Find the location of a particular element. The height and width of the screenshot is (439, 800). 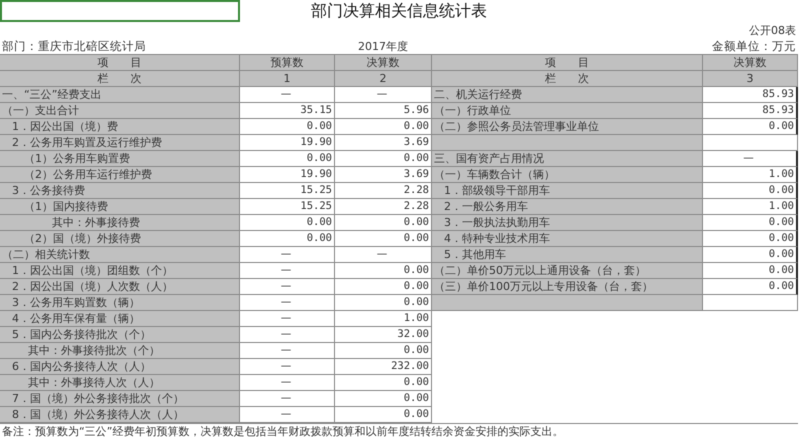

row-label: 4．公务用车保有量（辆） is located at coordinates (120, 319).